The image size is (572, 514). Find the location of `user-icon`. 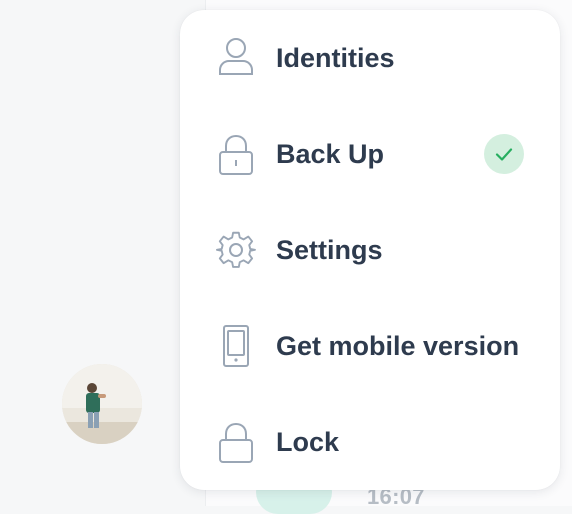

user-icon is located at coordinates (236, 58).